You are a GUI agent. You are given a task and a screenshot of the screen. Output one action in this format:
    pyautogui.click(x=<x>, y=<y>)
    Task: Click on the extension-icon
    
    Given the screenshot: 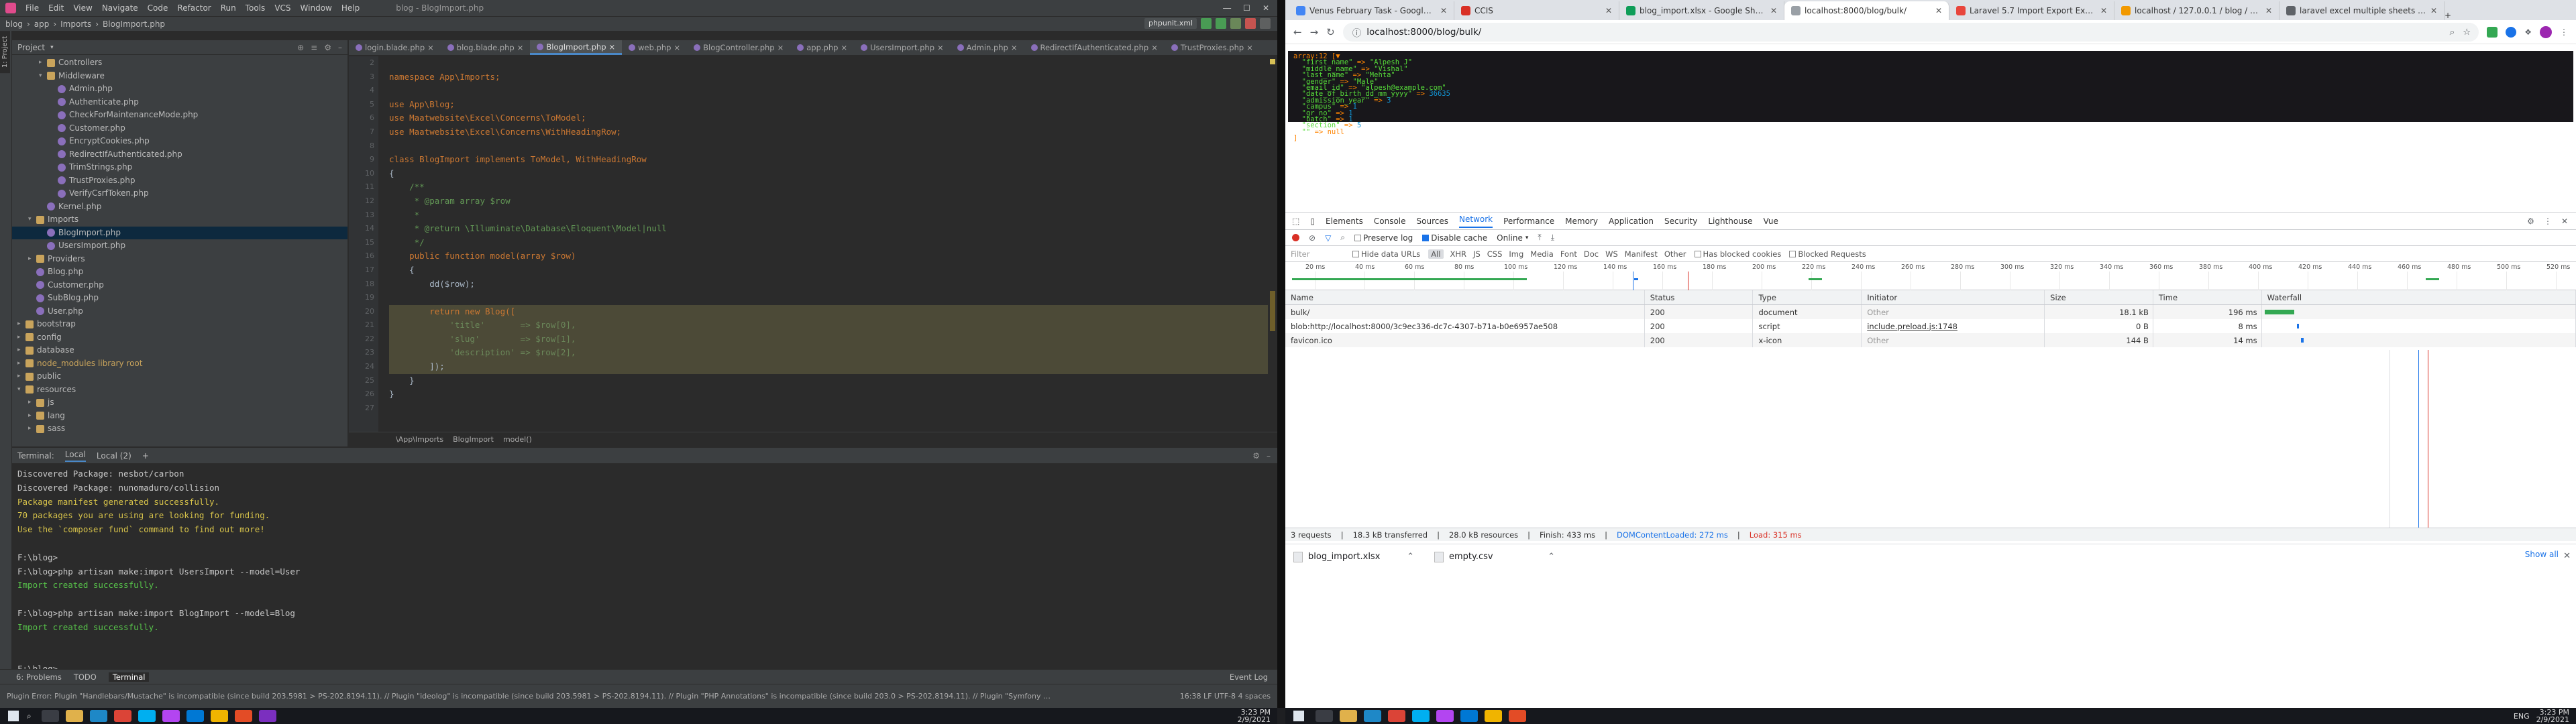 What is the action you would take?
    pyautogui.click(x=2492, y=32)
    